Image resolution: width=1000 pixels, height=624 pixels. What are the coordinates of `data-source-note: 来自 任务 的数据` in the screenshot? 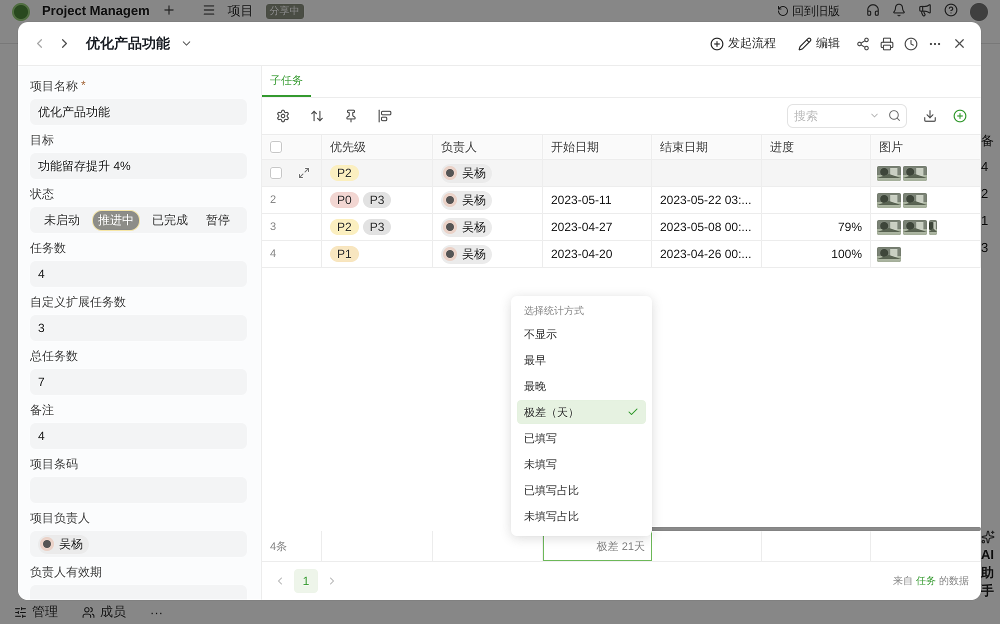 It's located at (931, 581).